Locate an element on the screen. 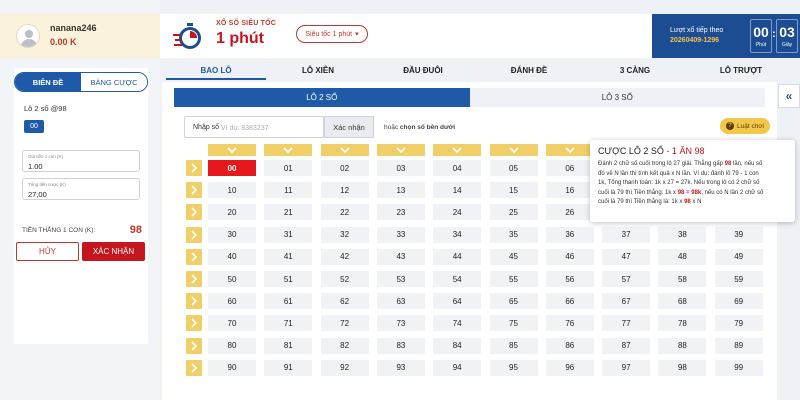 The height and width of the screenshot is (400, 800). number-cell: 37 is located at coordinates (626, 234).